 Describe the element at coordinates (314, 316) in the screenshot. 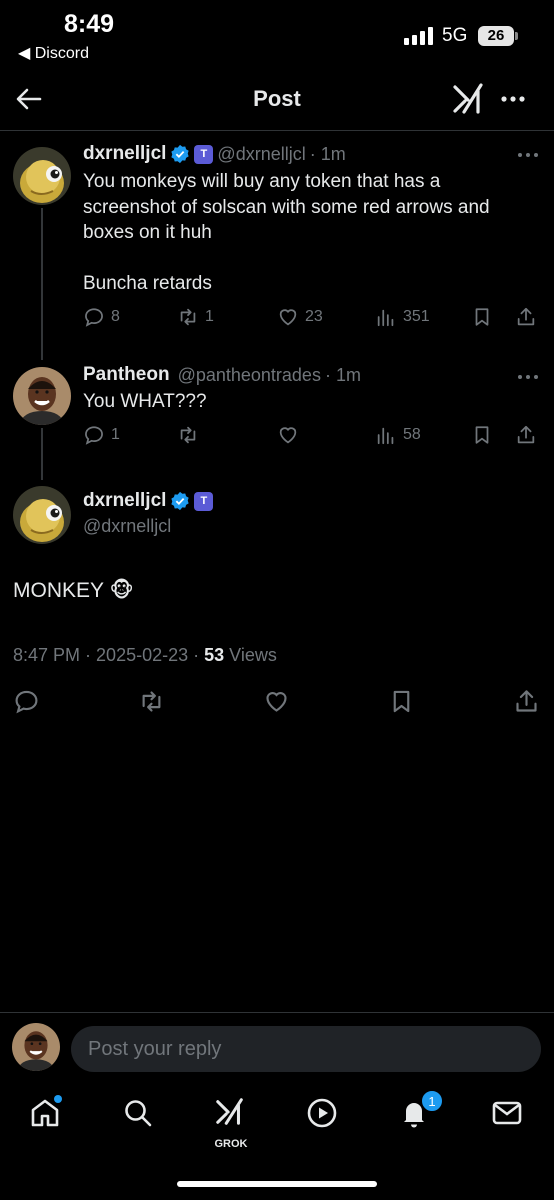

I see `like-count: 23` at that location.